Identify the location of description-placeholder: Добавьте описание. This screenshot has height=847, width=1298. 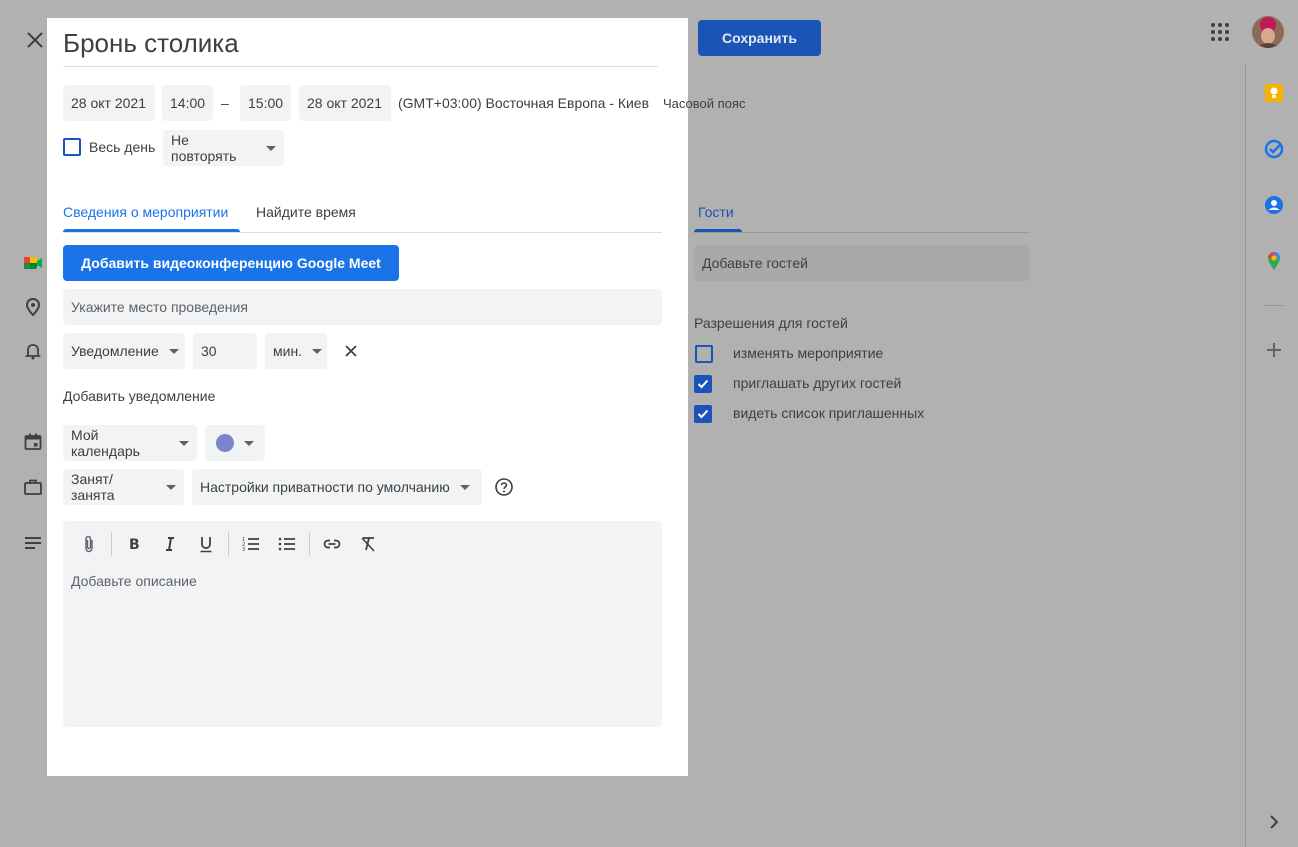
(134, 581).